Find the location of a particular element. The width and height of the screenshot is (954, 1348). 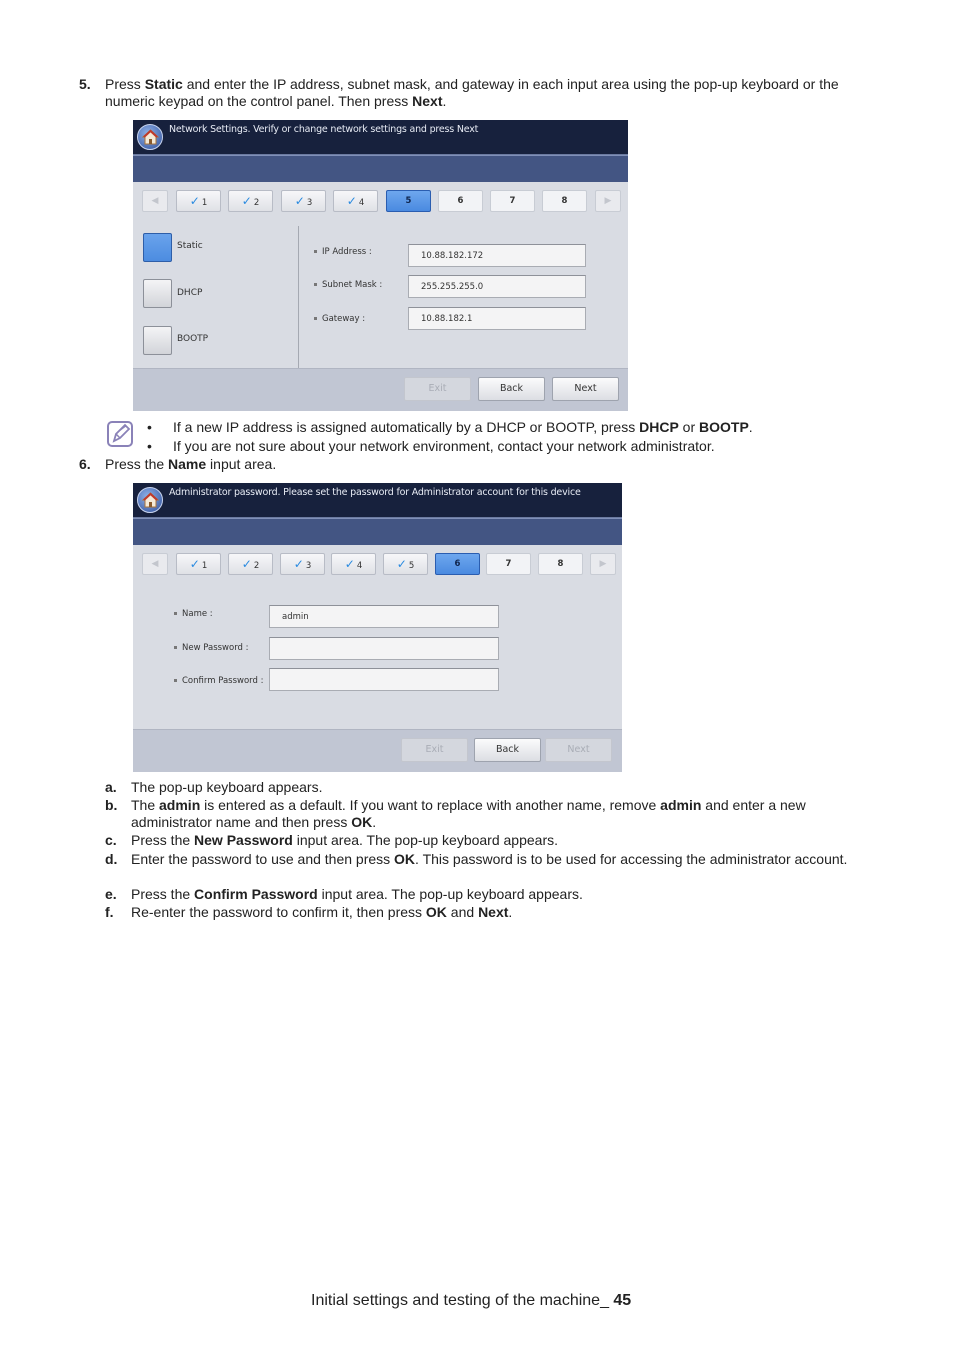

step-navigator: ◀ ✓ 1 ✓ 2 ✓ 3 ✓ 4 ✓ 5 6 7 8 ▶ is located at coordinates (377, 565).